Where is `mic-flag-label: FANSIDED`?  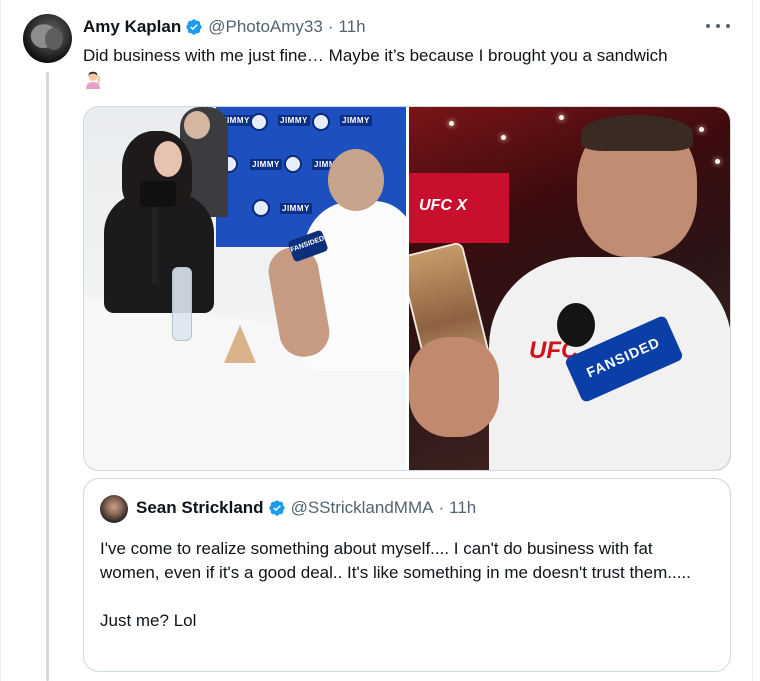
mic-flag-label: FANSIDED is located at coordinates (307, 244).